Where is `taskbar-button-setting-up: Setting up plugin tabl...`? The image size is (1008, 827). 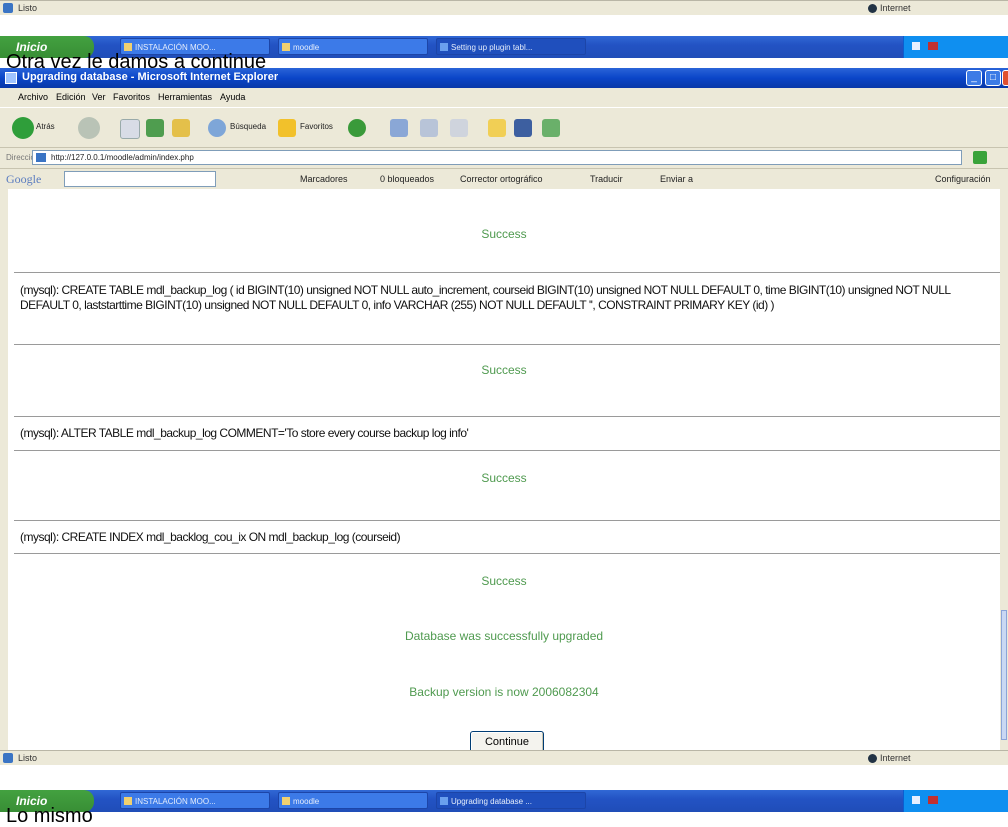 taskbar-button-setting-up: Setting up plugin tabl... is located at coordinates (511, 46).